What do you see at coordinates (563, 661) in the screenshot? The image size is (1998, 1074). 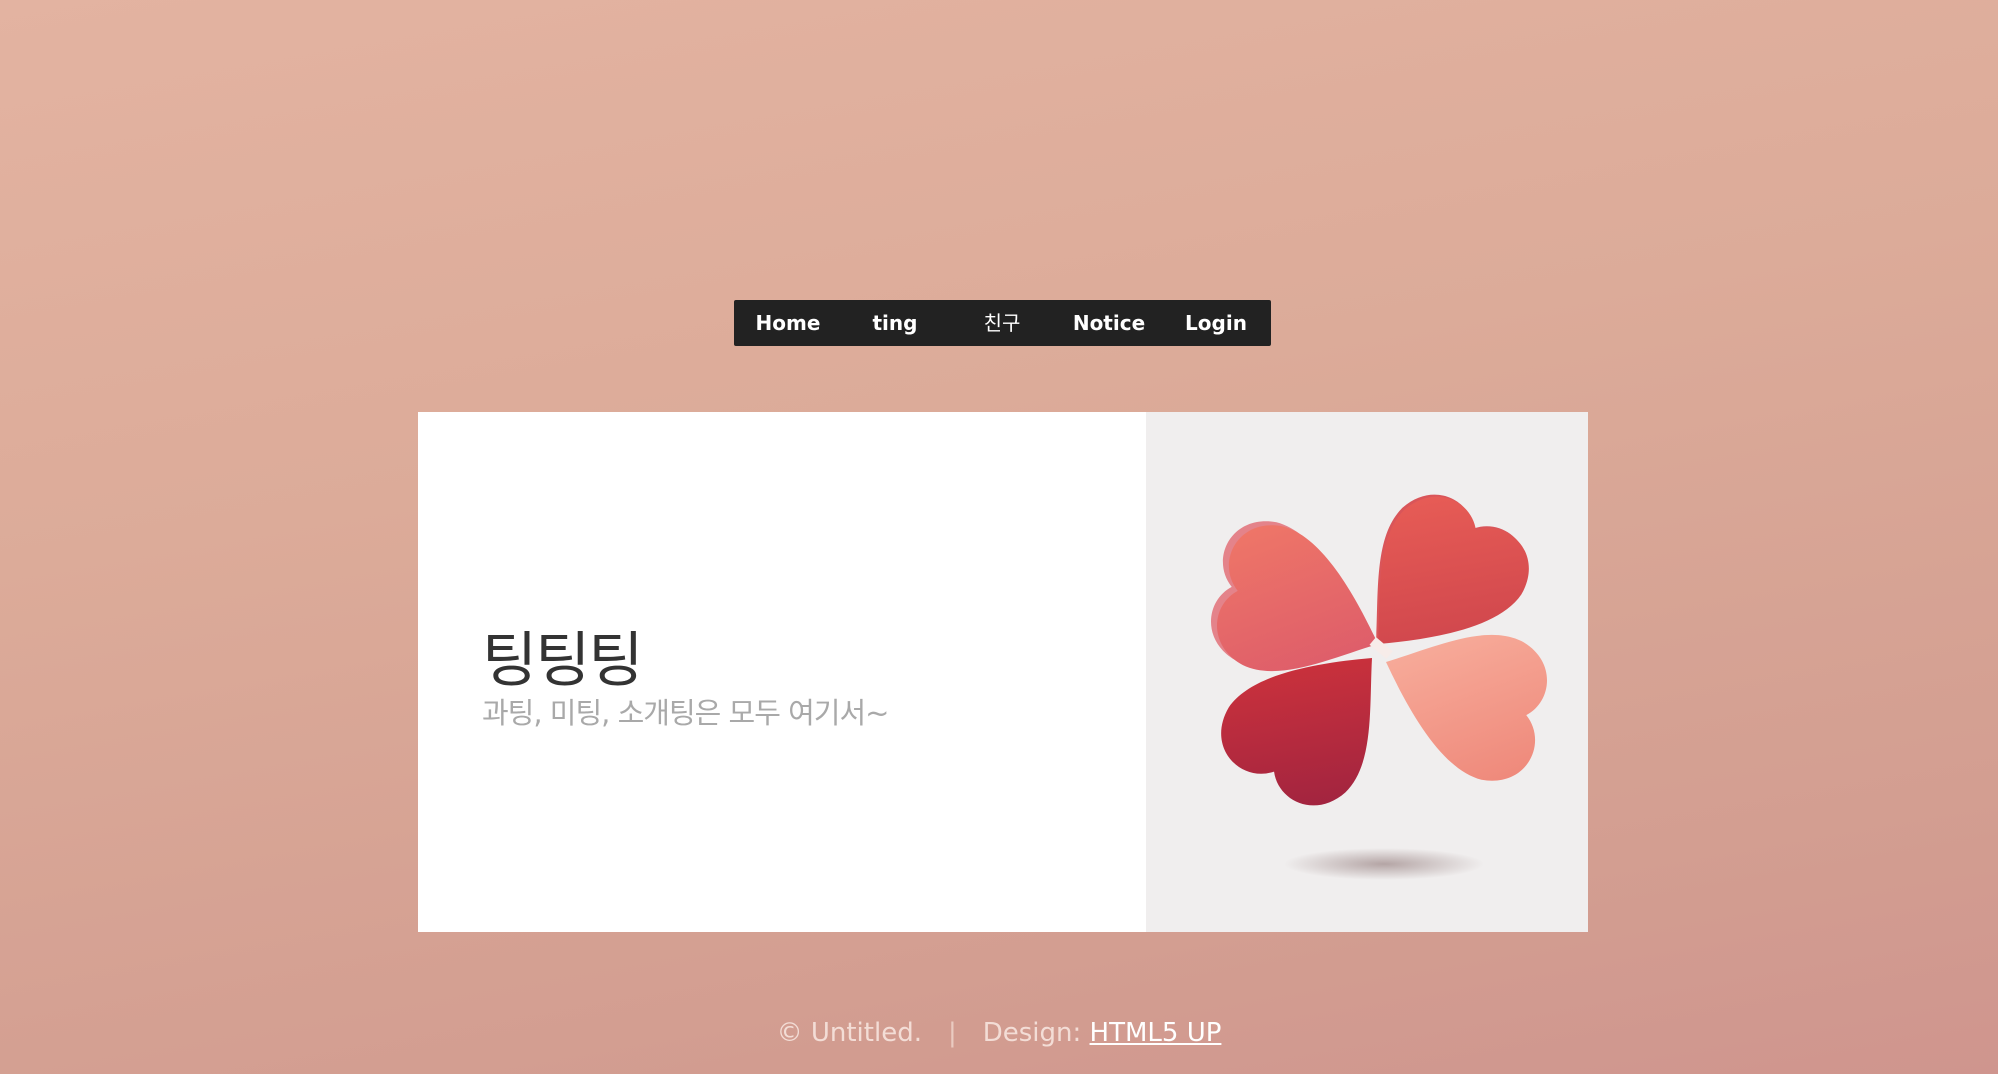 I see `hero-title: 팅팅팅` at bounding box center [563, 661].